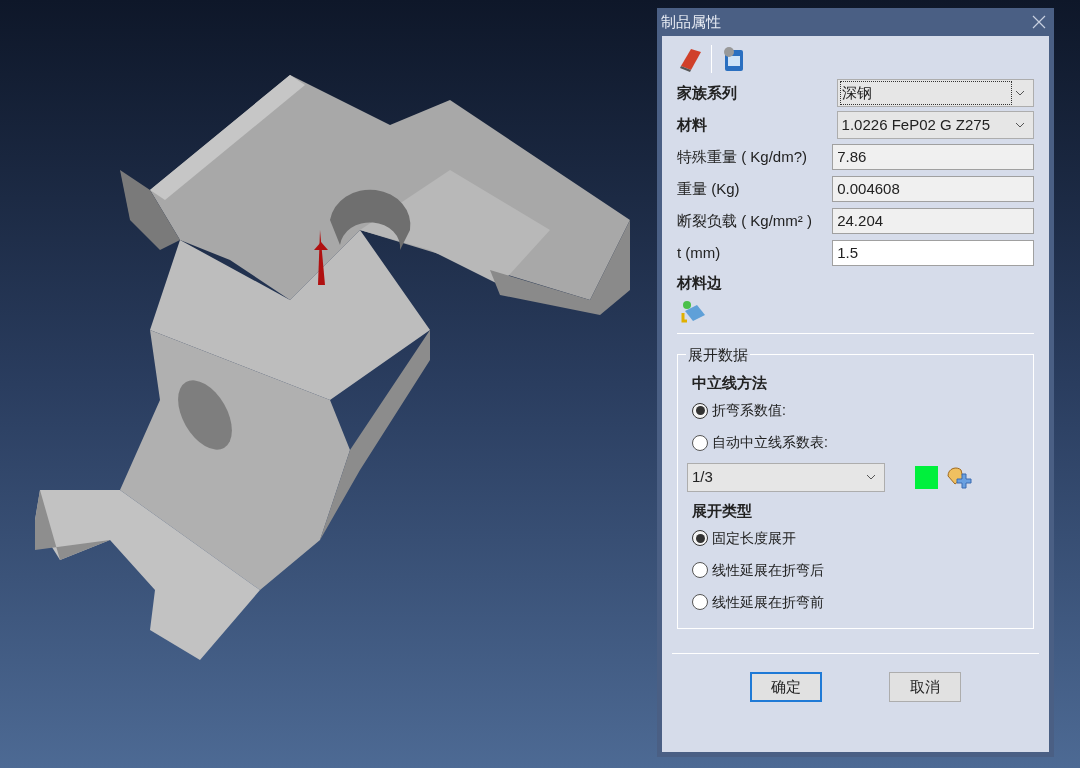  What do you see at coordinates (700, 283) in the screenshot?
I see `section-label: 材料边` at bounding box center [700, 283].